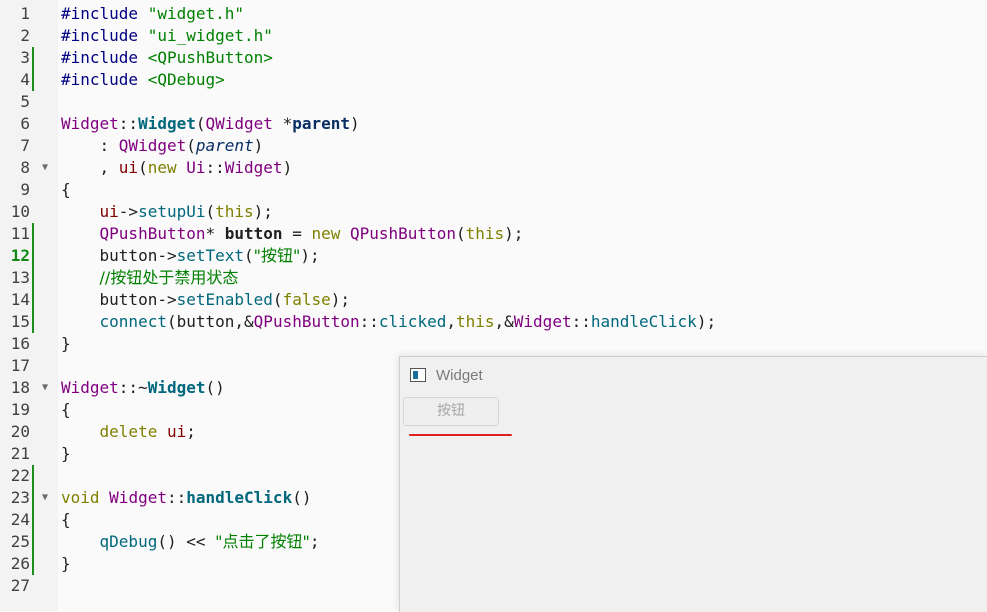 This screenshot has width=987, height=612. Describe the element at coordinates (210, 57) in the screenshot. I see `code-token: <QPushButton>` at that location.